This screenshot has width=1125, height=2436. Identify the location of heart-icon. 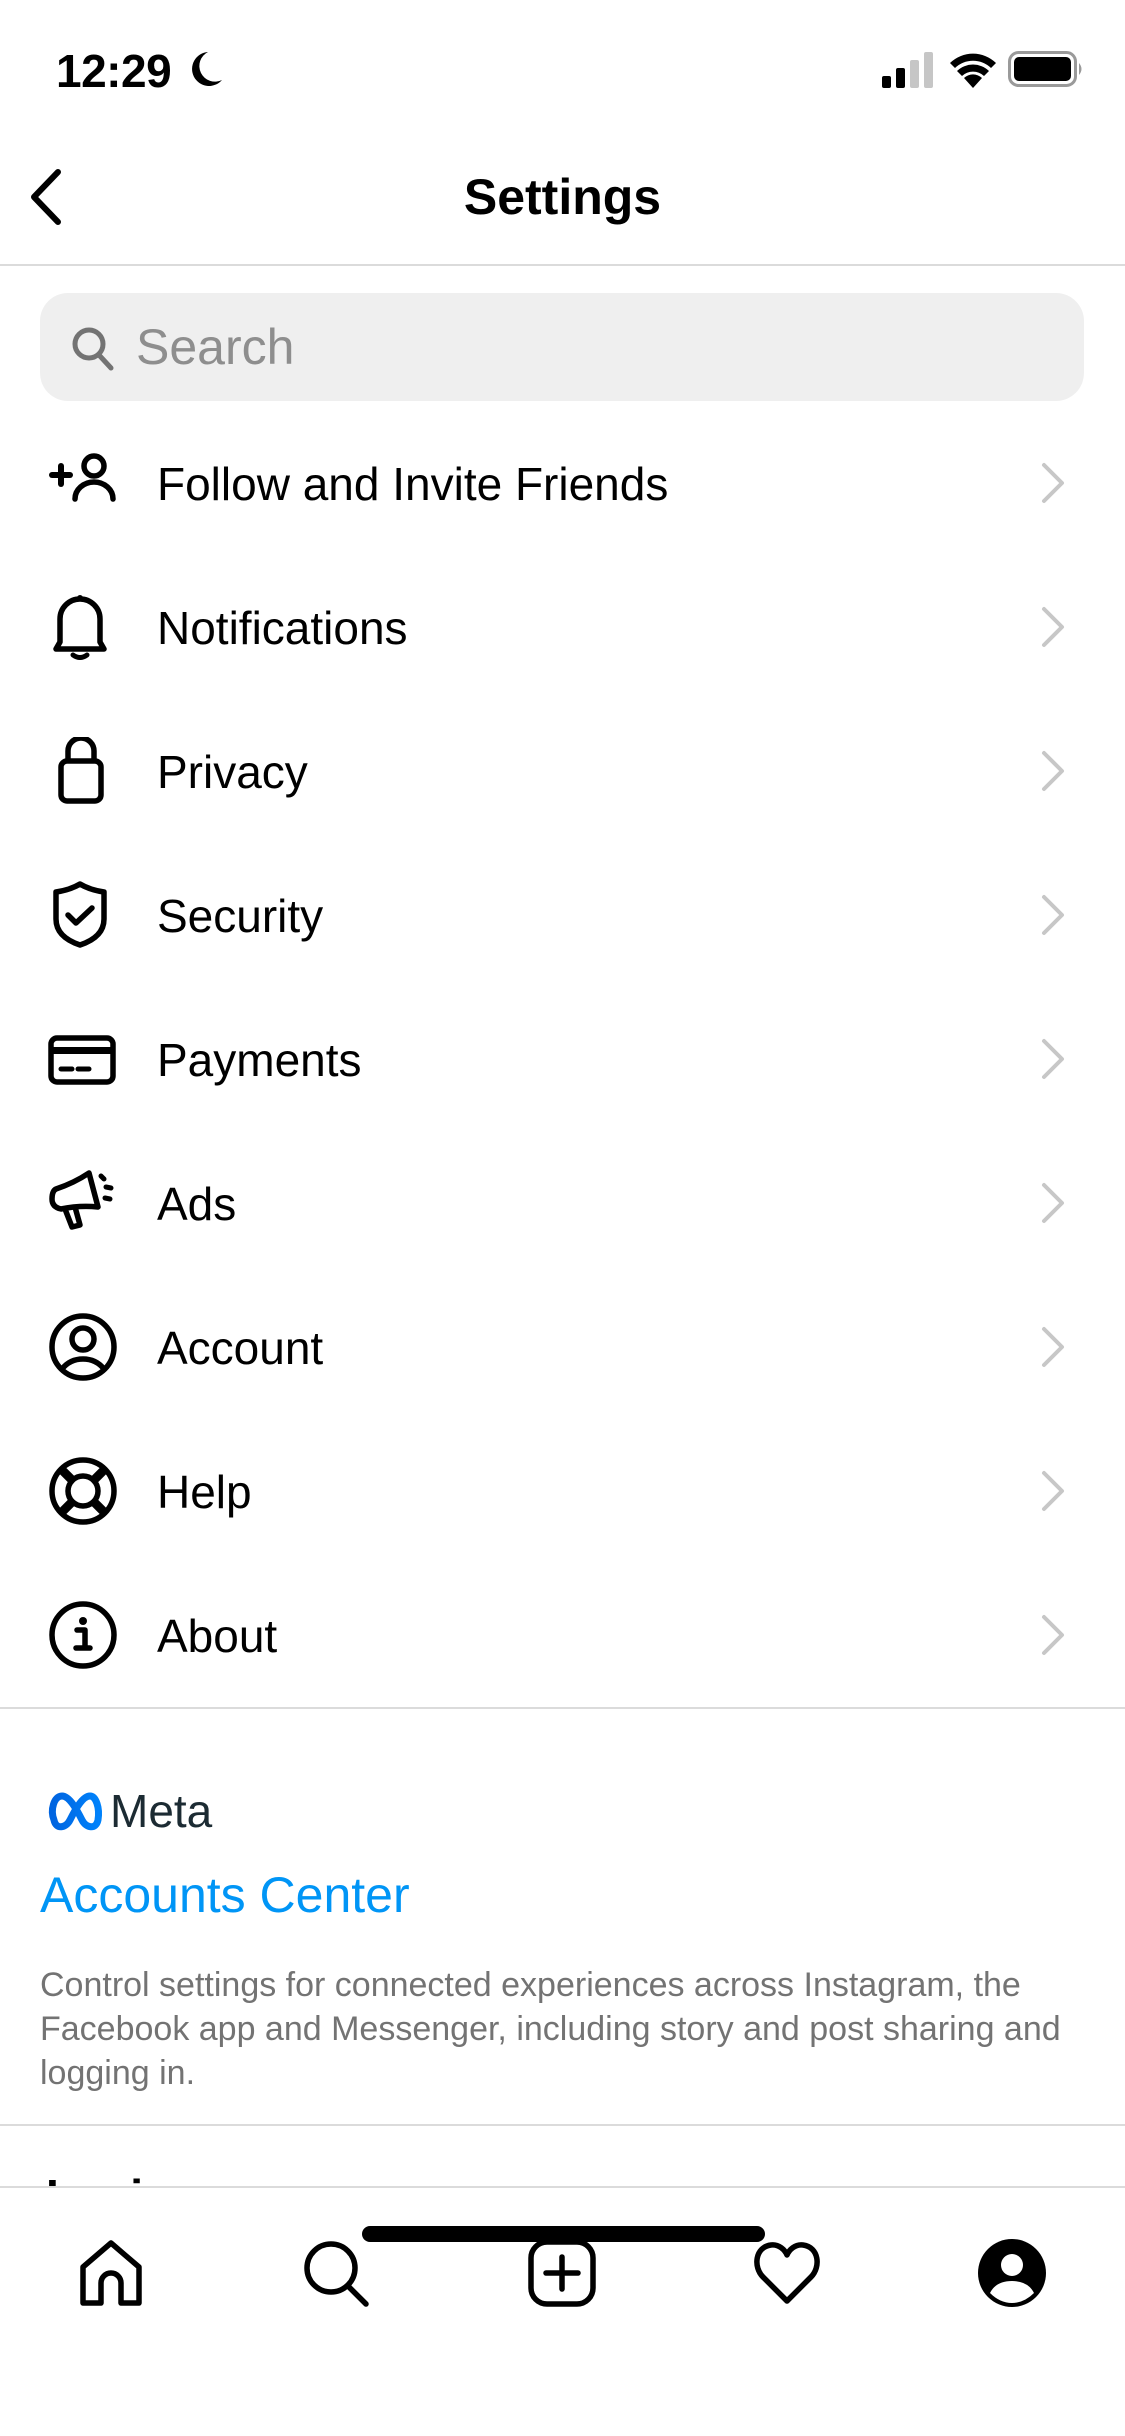
(787, 2273).